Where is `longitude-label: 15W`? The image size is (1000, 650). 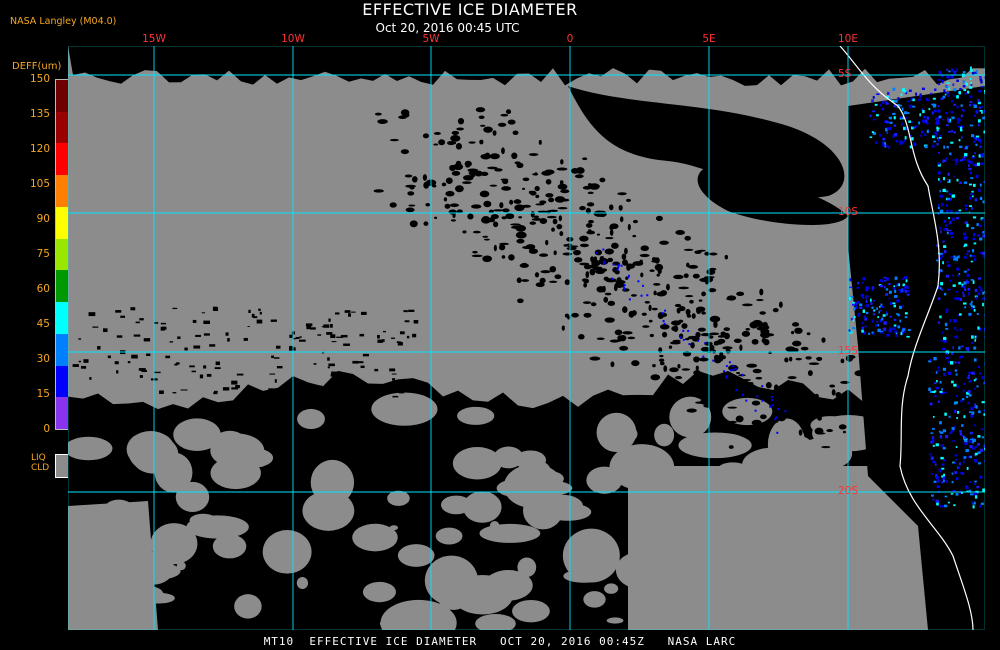 longitude-label: 15W is located at coordinates (154, 39).